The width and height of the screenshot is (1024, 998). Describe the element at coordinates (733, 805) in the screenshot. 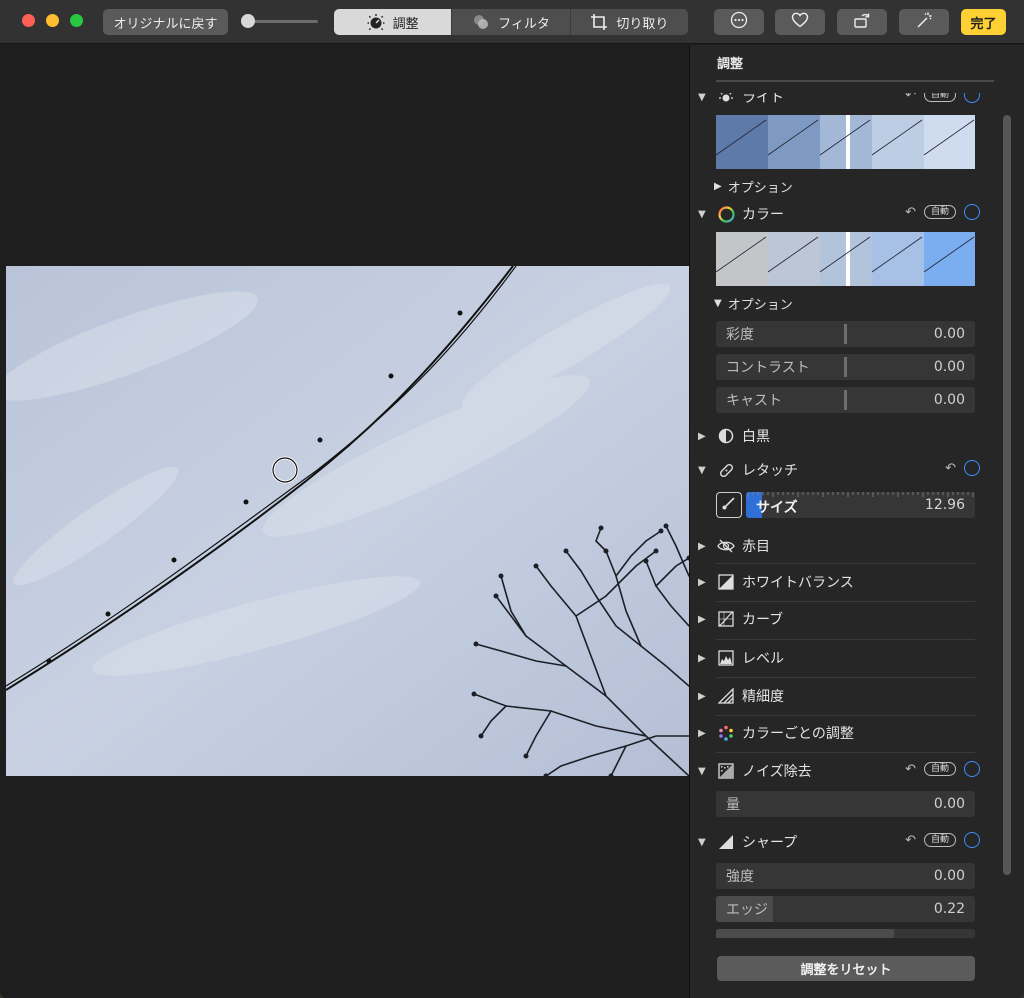

I see `noise-amount-label: 量` at that location.